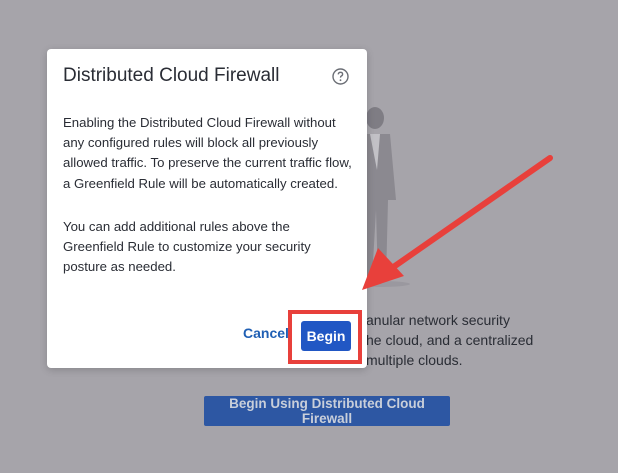  Describe the element at coordinates (266, 333) in the screenshot. I see `cancel-button: Cancel` at that location.